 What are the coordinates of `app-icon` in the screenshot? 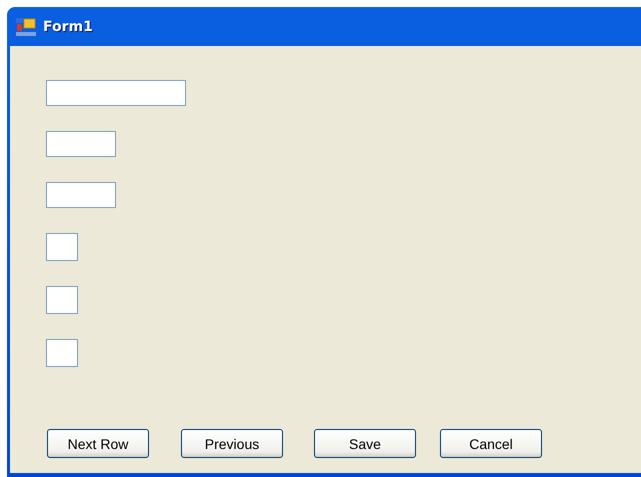 It's located at (26, 27).